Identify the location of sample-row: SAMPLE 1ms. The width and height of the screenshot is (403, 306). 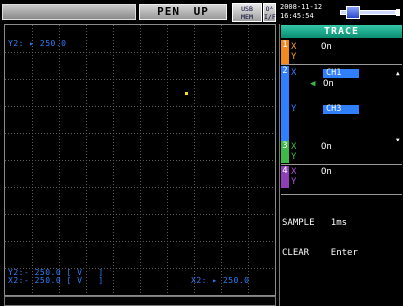
(342, 223).